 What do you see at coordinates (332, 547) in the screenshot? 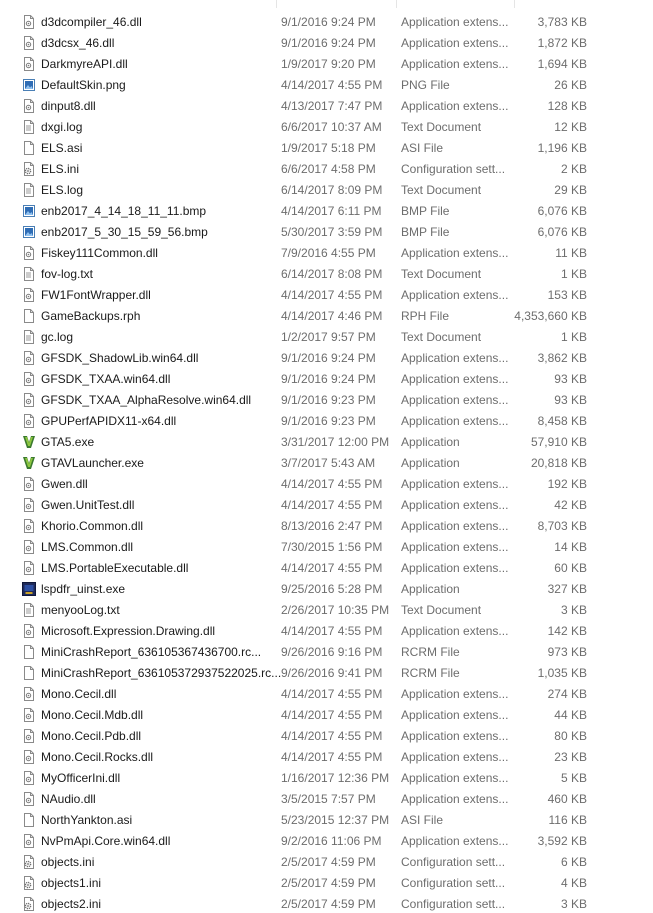
I see `file-date-modified: 7/30/2015 1:56 PM` at bounding box center [332, 547].